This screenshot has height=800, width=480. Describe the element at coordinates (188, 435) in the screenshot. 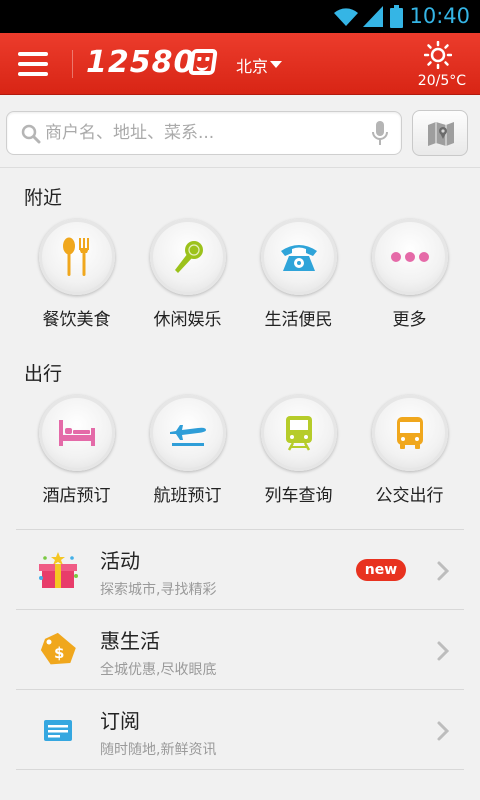

I see `airplane-icon` at that location.